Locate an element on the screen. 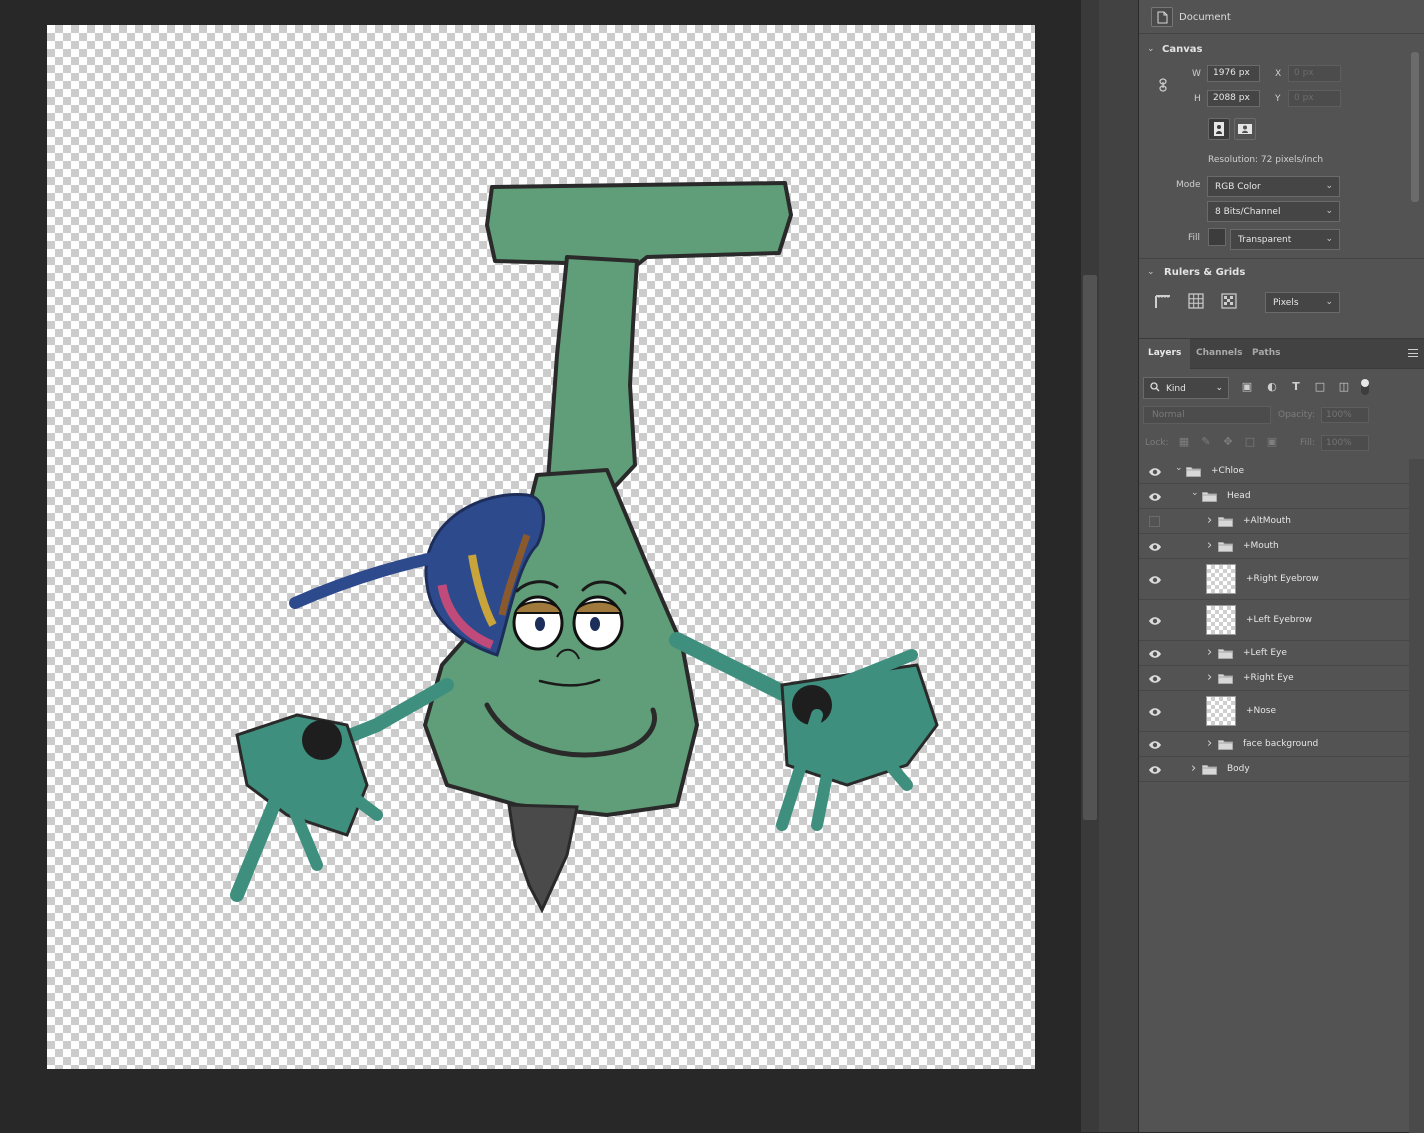  layer-row: +Right Eyebrow is located at coordinates (1274, 579).